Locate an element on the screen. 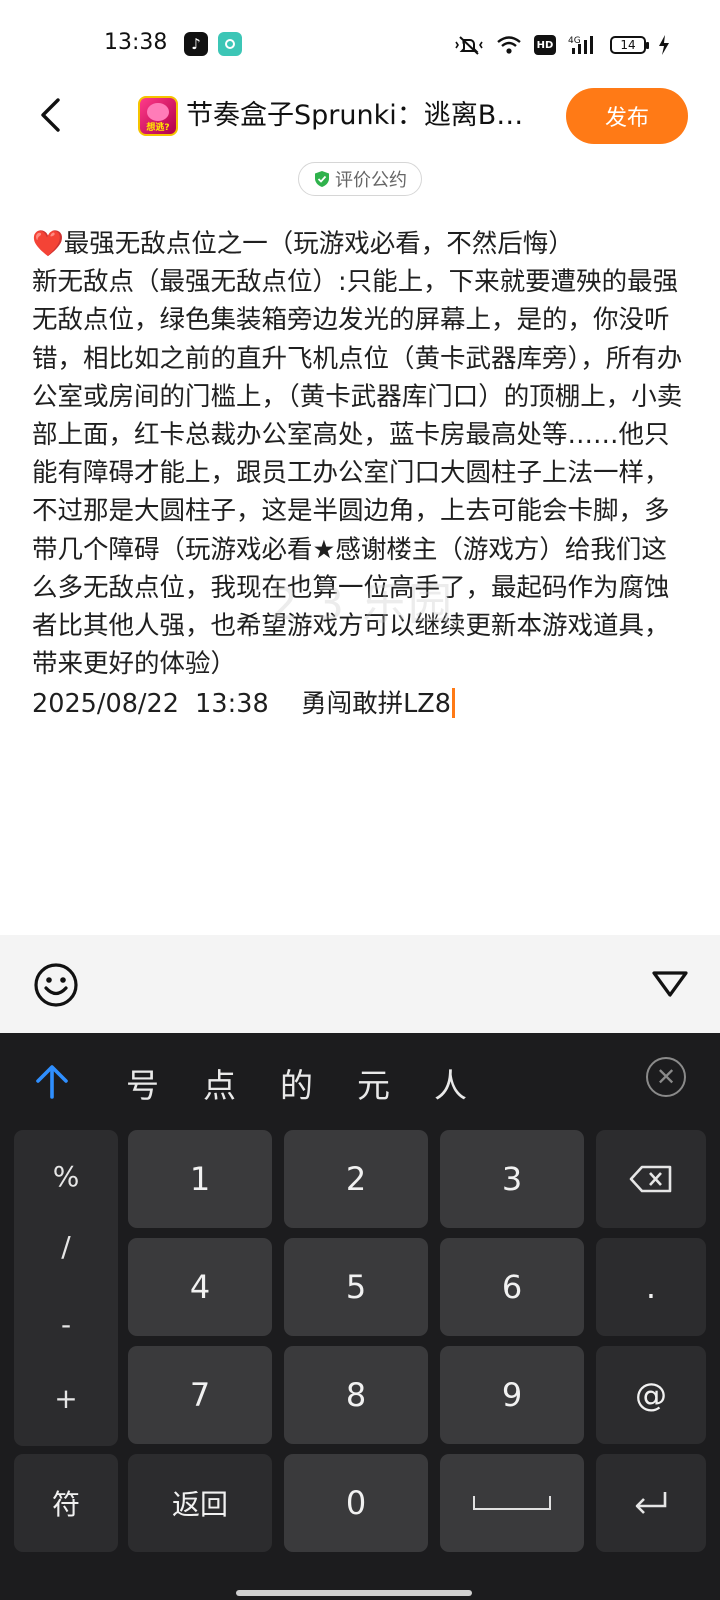  key-4: 4 is located at coordinates (200, 1287).